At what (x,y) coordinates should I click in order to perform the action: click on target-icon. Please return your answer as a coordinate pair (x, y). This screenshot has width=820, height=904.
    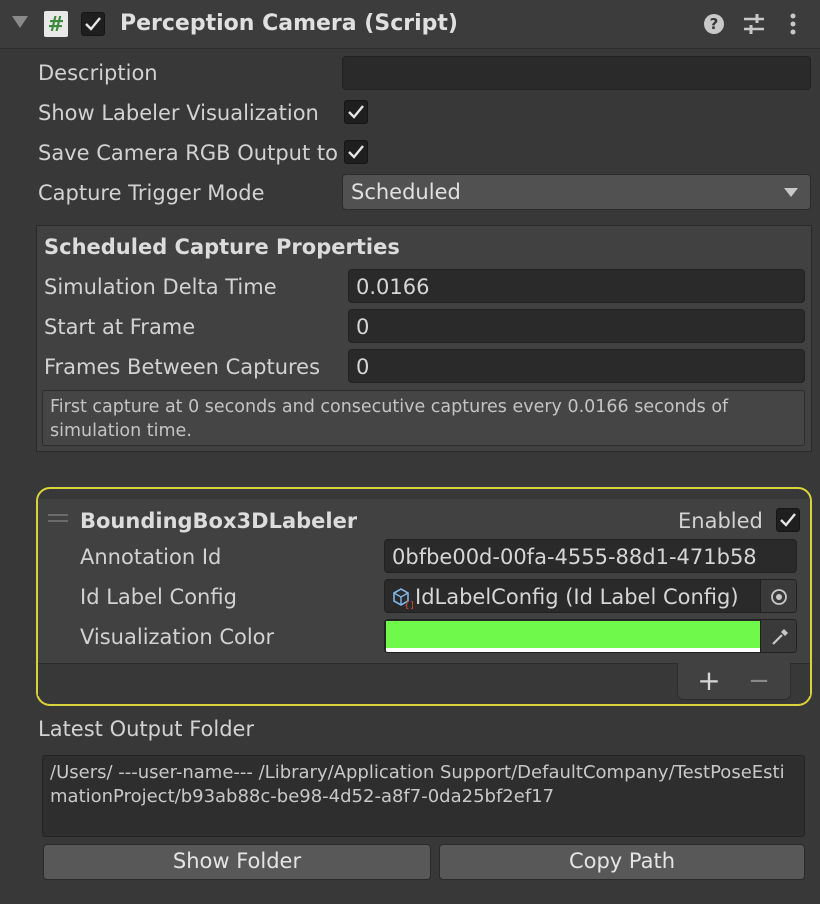
    Looking at the image, I should click on (779, 597).